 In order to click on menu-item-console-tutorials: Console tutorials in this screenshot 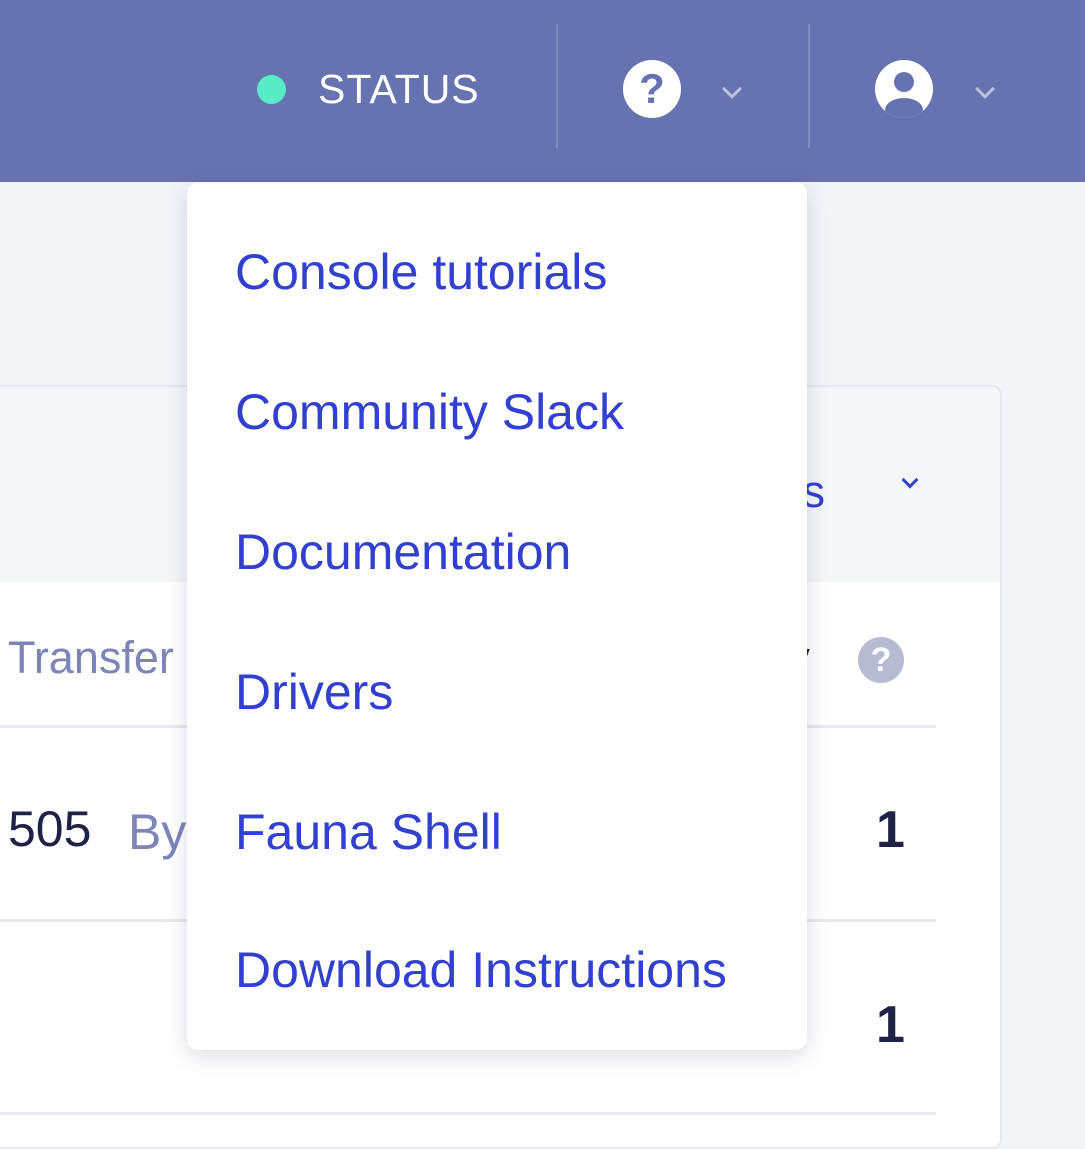, I will do `click(421, 272)`.